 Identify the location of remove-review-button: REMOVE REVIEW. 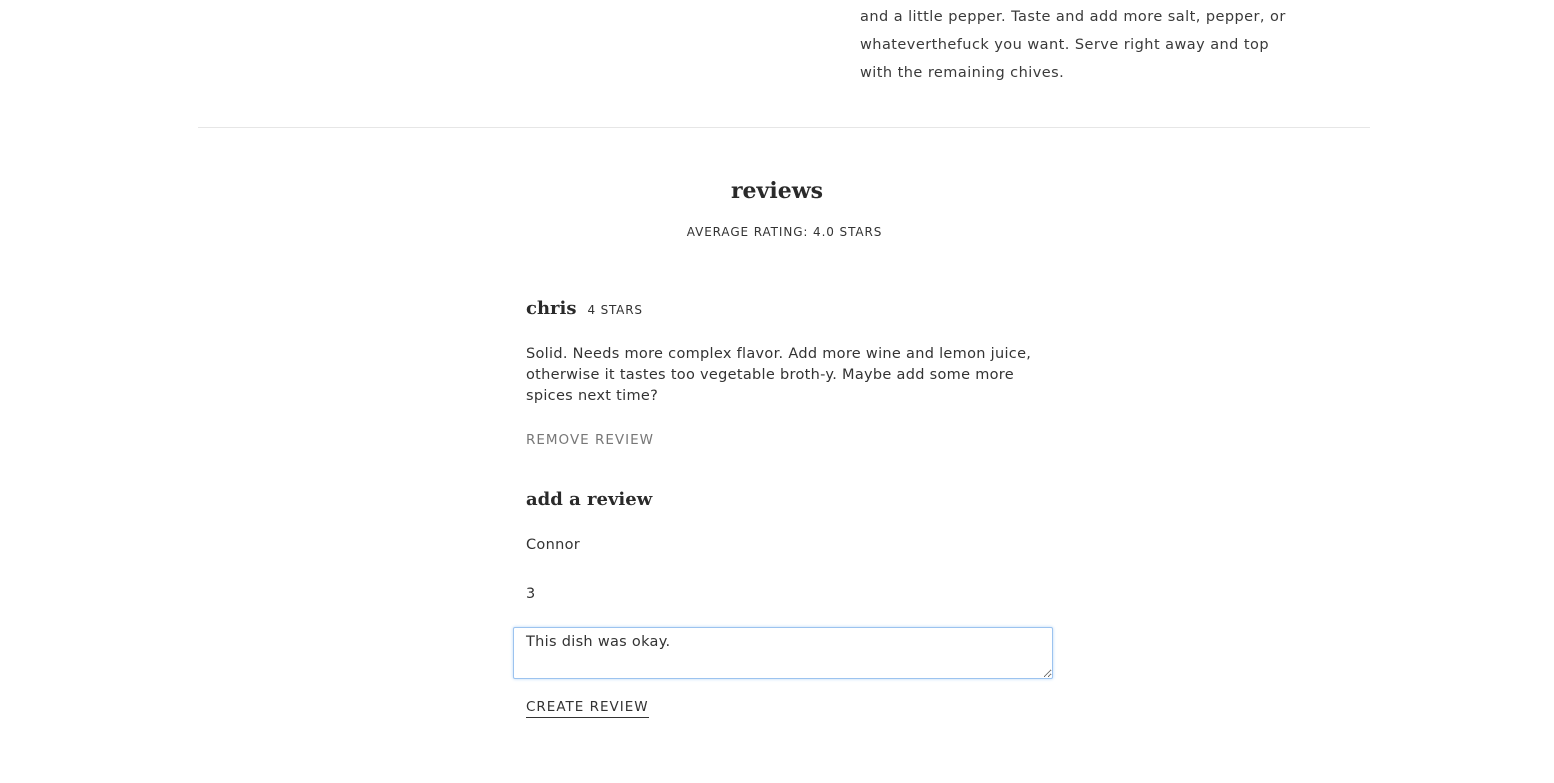
(590, 440).